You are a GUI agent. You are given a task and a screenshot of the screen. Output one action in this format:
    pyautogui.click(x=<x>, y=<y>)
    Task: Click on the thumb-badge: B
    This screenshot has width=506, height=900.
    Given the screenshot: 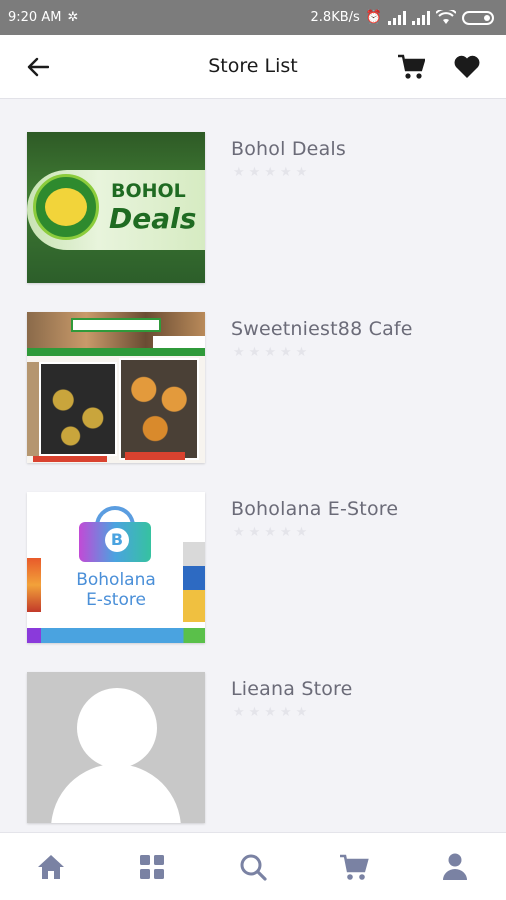 What is the action you would take?
    pyautogui.click(x=117, y=540)
    